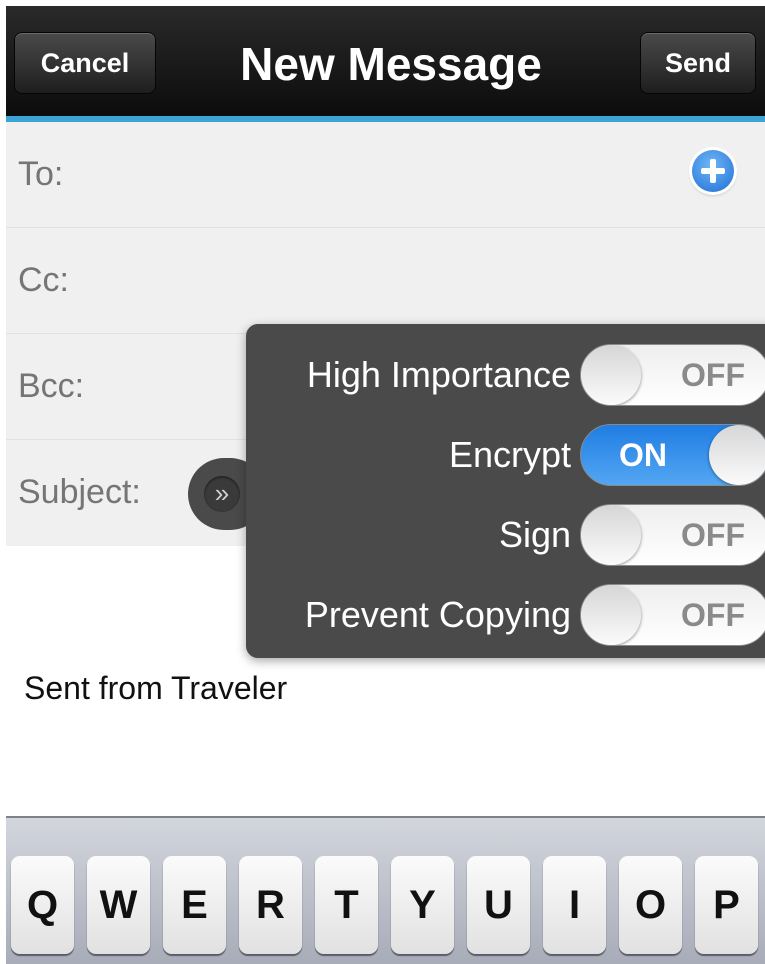 This screenshot has height=964, width=765. I want to click on key-u: U, so click(498, 905).